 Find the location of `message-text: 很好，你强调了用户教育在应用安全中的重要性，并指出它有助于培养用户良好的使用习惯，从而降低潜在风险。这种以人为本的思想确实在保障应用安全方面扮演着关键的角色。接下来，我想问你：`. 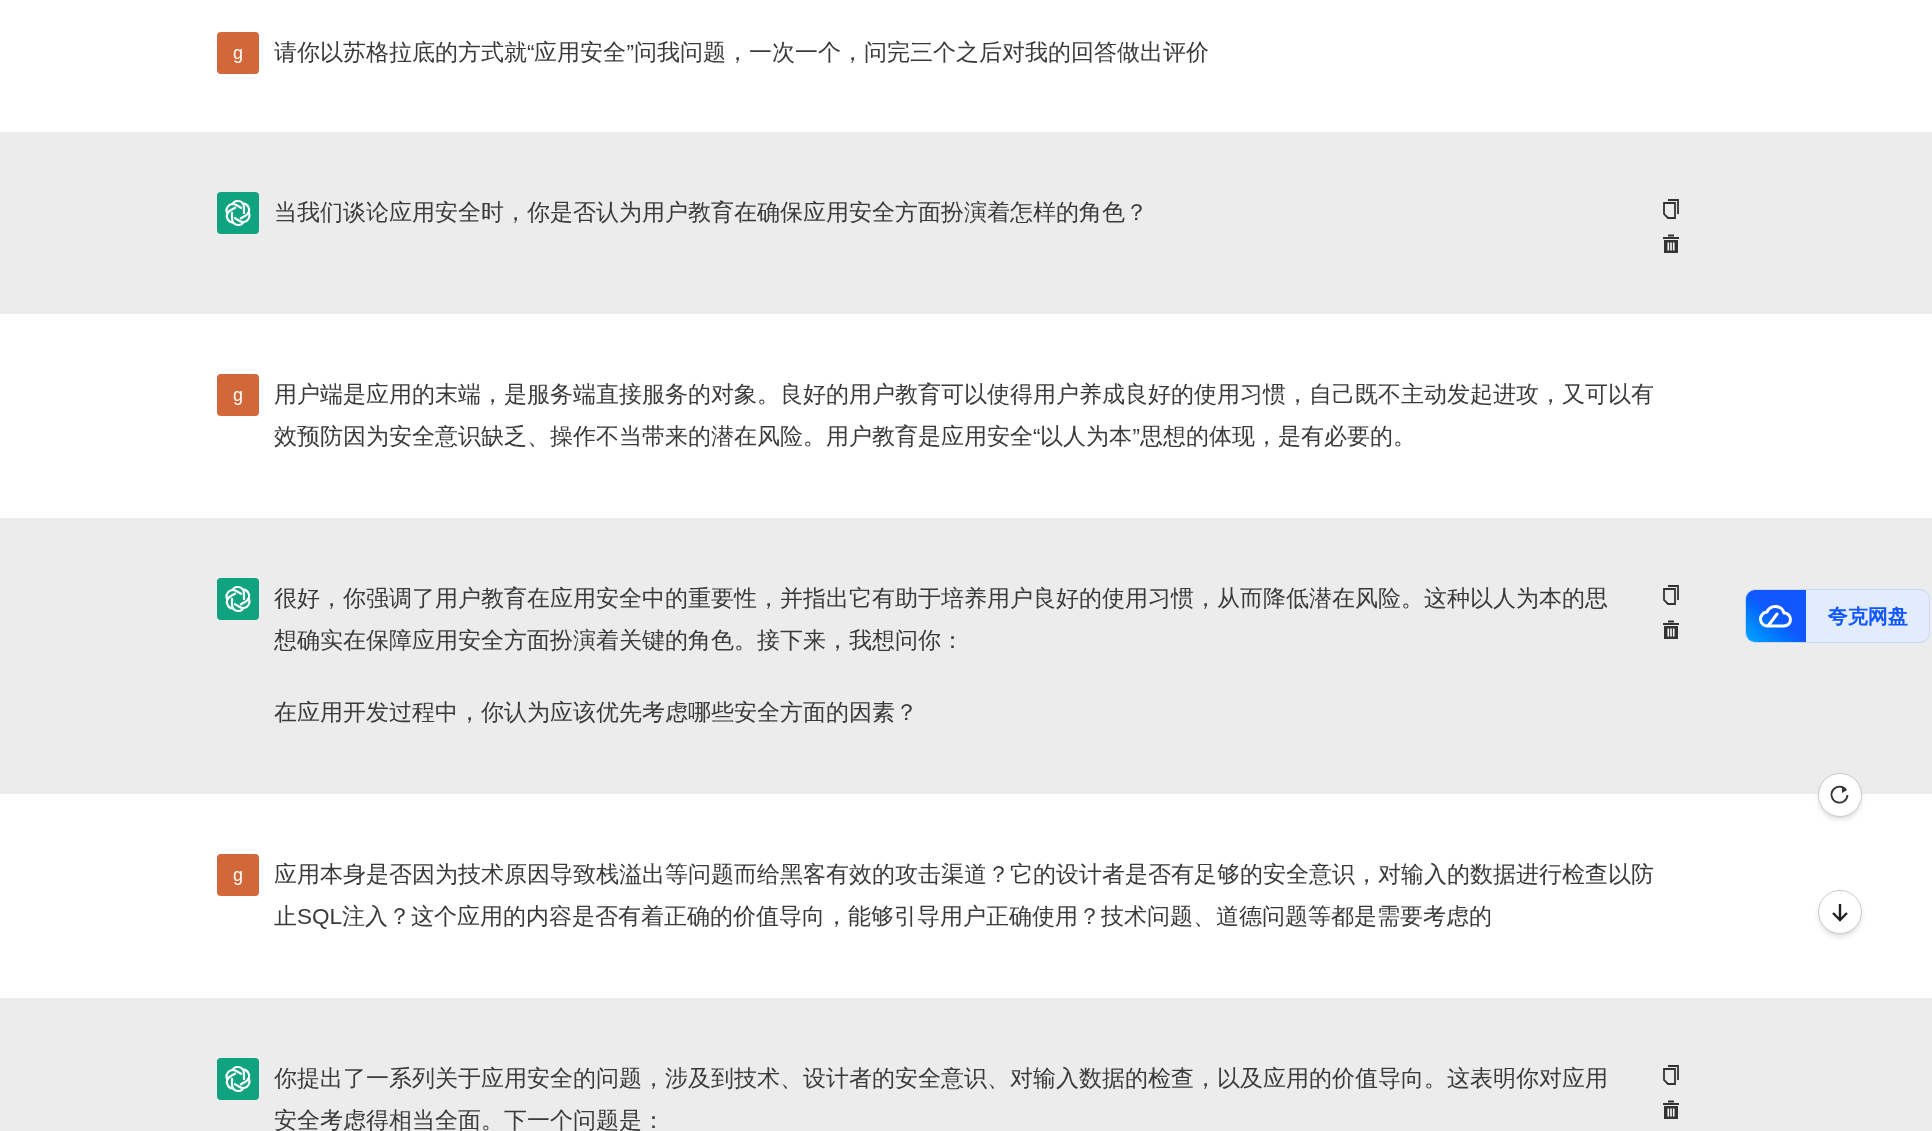

message-text: 很好，你强调了用户教育在应用安全中的重要性，并指出它有助于培养用户良好的使用习惯，从而降低潜在风险。这种以人为本的思想确实在保障应用安全方面扮演着关键的角色。接下来，我想问你： is located at coordinates (941, 620).